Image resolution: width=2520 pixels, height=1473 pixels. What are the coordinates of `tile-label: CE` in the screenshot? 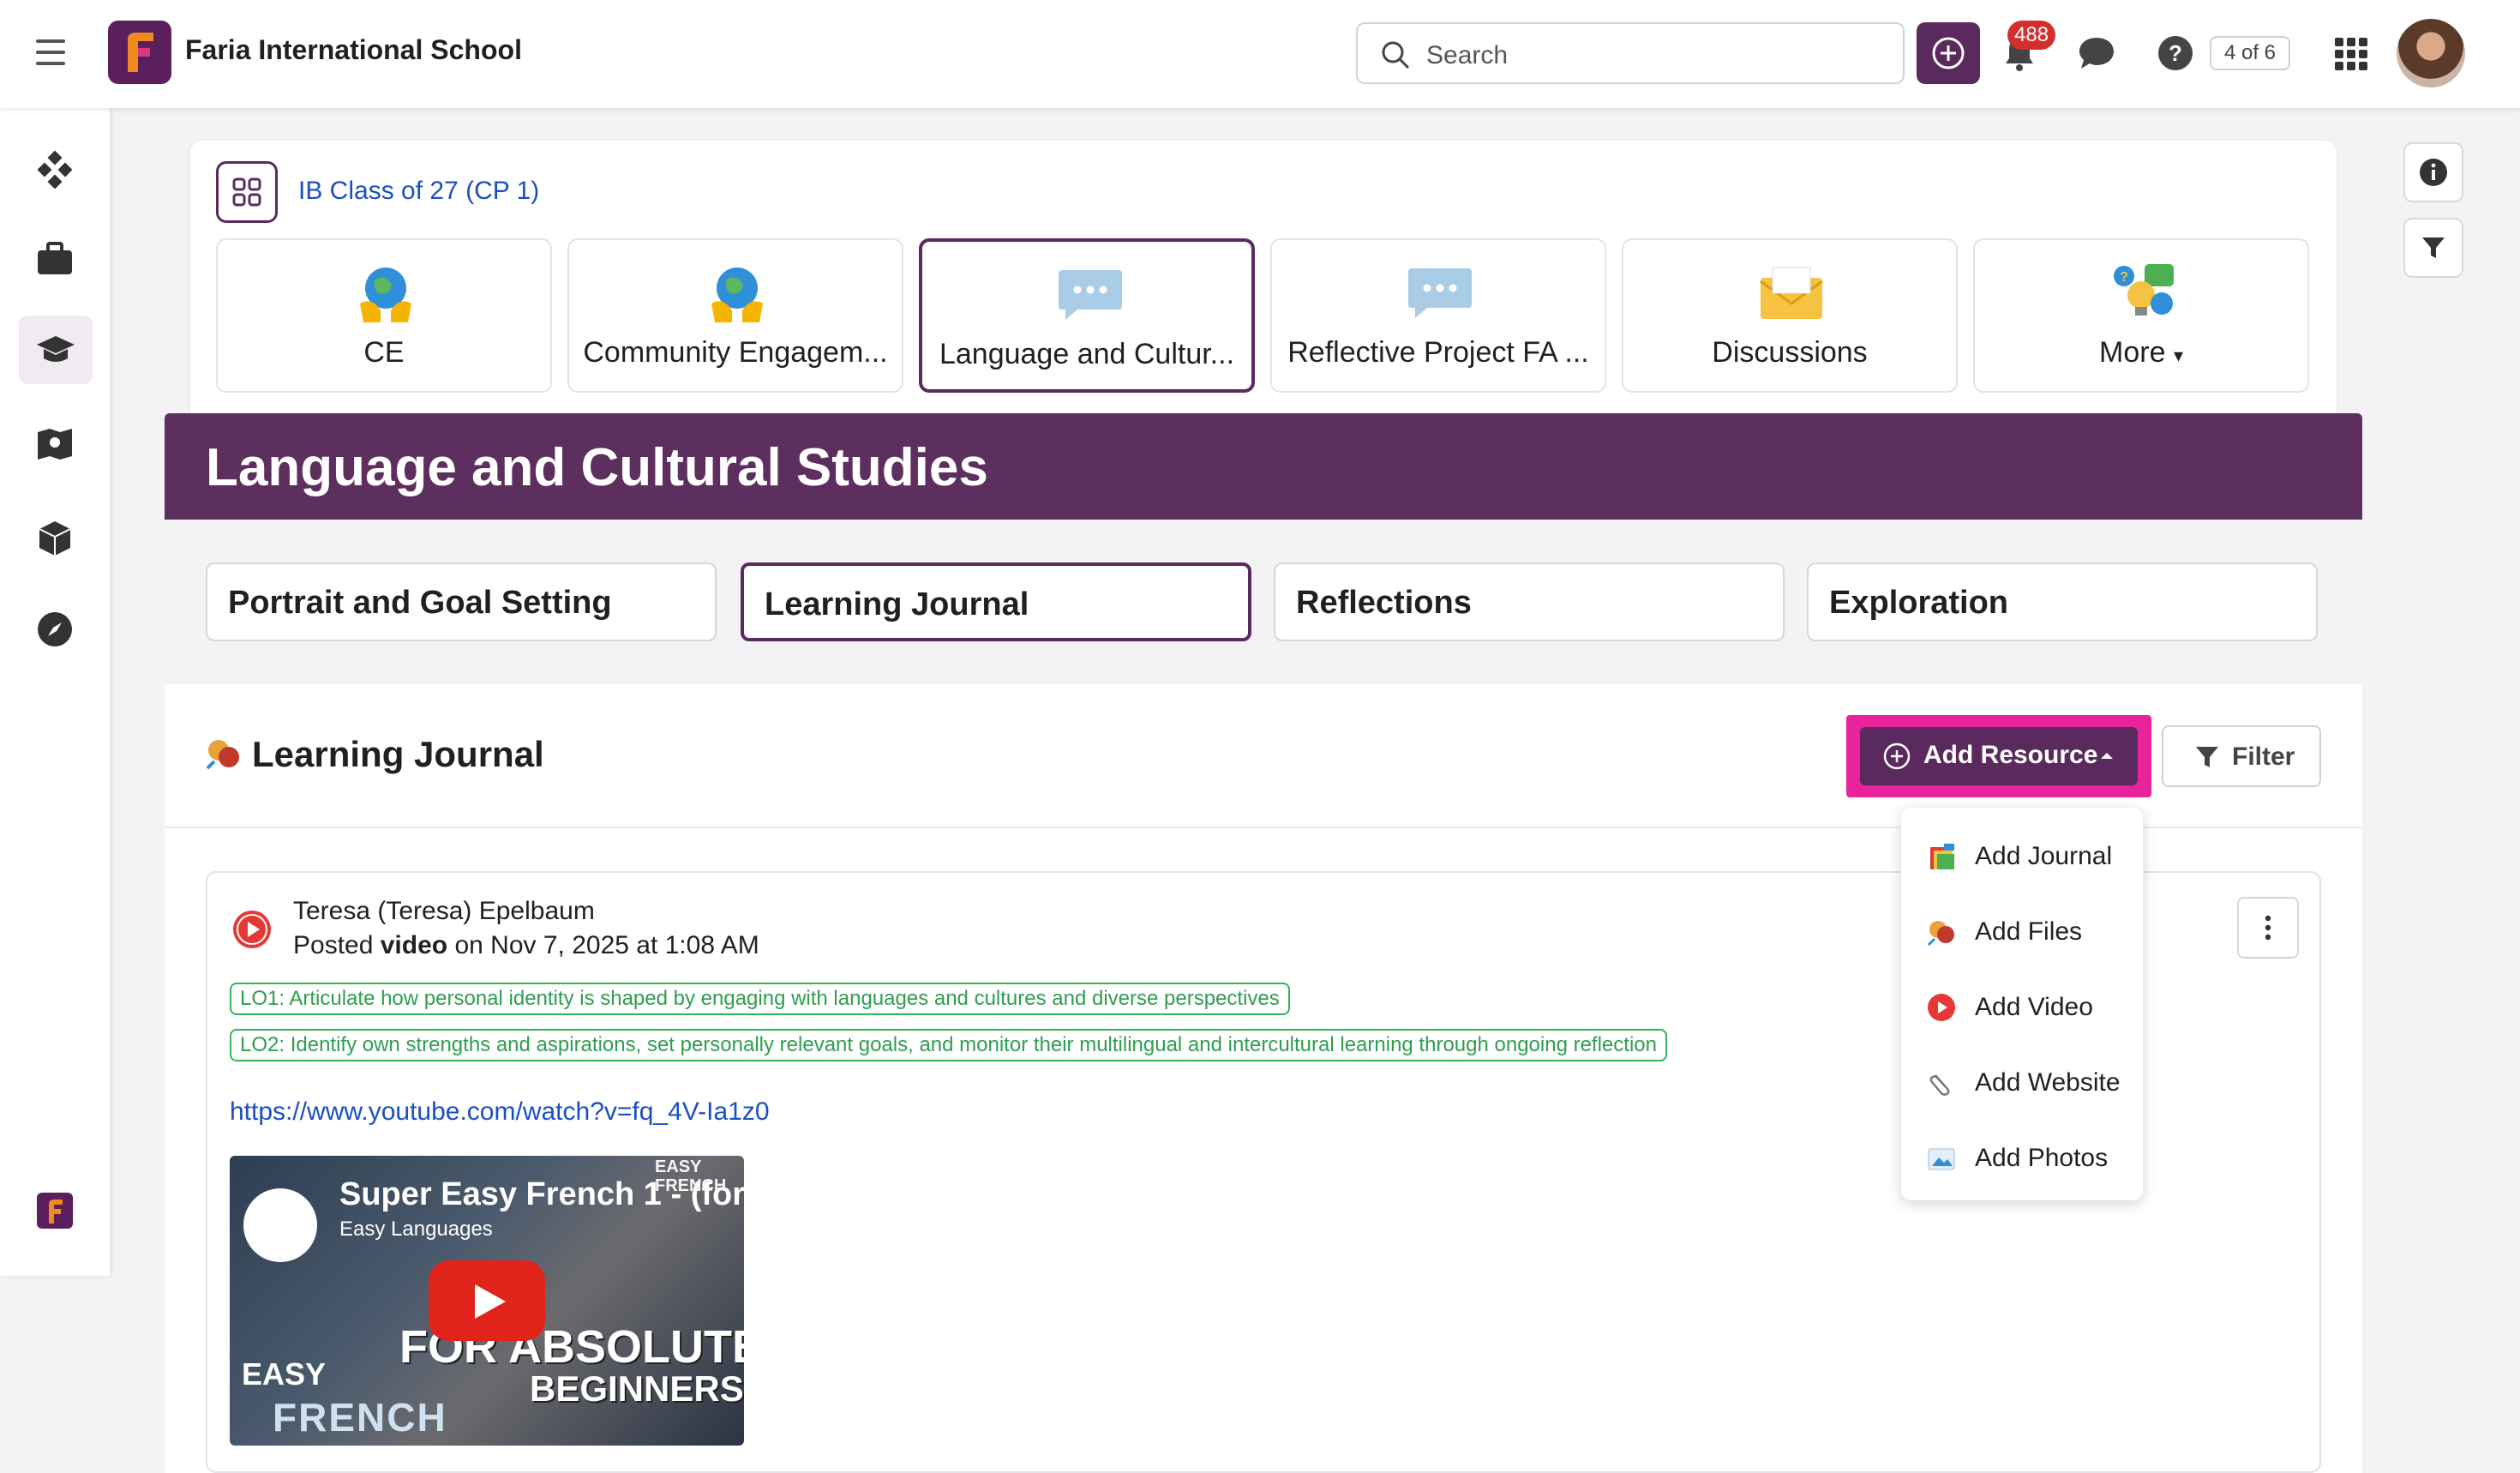 It's located at (384, 352).